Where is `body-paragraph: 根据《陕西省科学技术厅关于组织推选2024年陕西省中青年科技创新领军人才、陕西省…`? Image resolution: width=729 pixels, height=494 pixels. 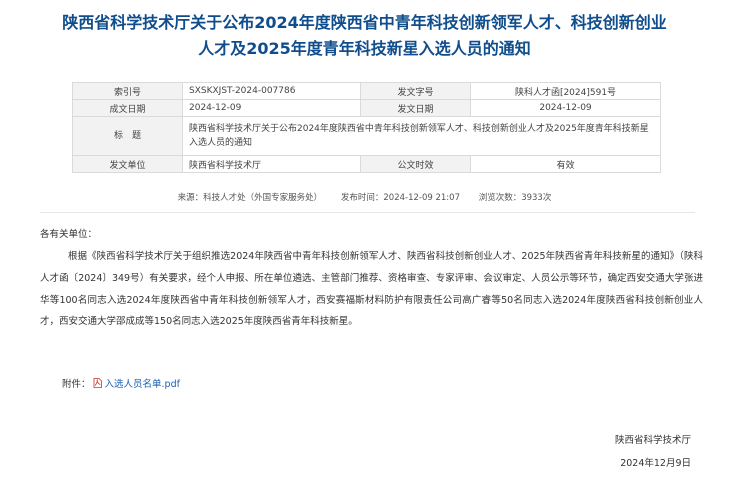 body-paragraph: 根据《陕西省科学技术厅关于组织推选2024年陕西省中青年科技创新领军人才、陕西省… is located at coordinates (371, 289).